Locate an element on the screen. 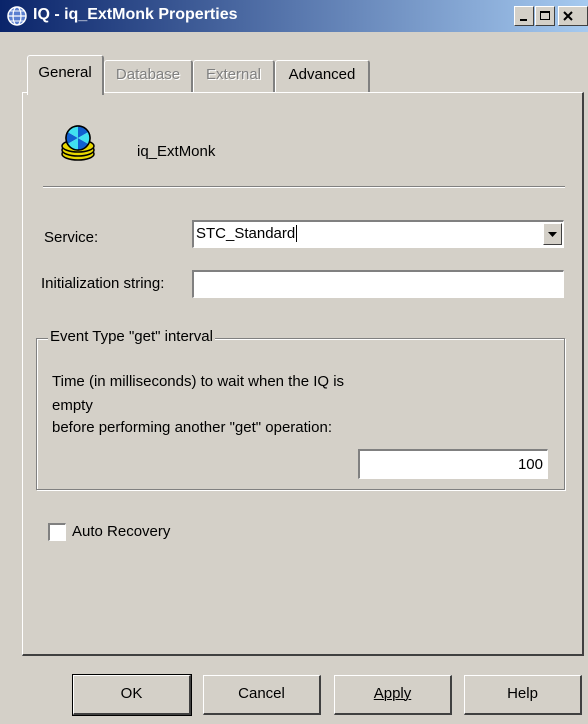  interval-value: 100 is located at coordinates (530, 464).